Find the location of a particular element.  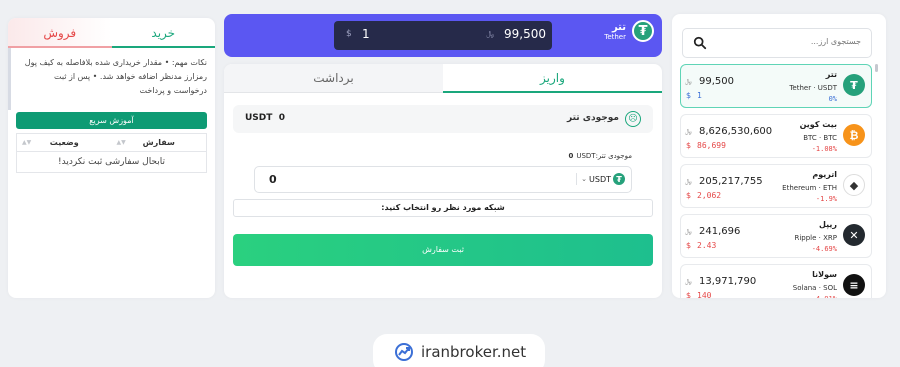

trade-tabs: فروش خرید is located at coordinates (111, 33).